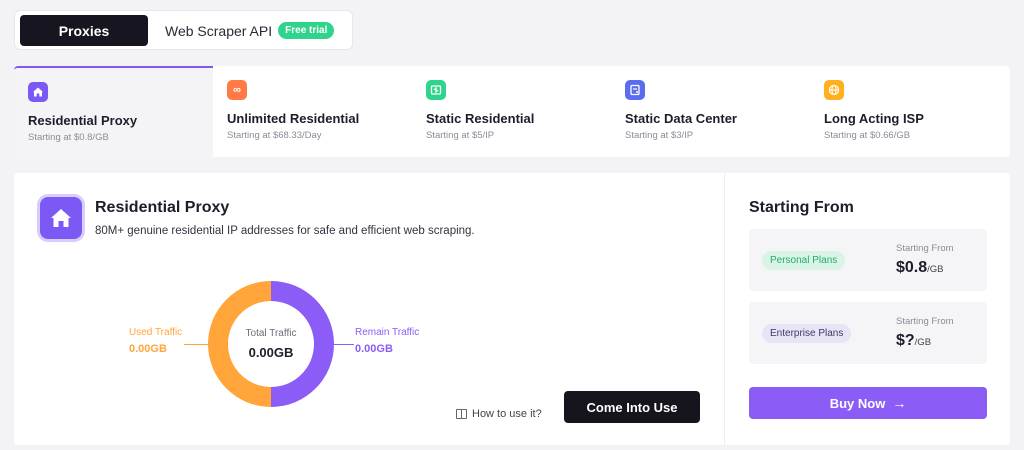 This screenshot has height=450, width=1024. What do you see at coordinates (834, 90) in the screenshot?
I see `globe-icon` at bounding box center [834, 90].